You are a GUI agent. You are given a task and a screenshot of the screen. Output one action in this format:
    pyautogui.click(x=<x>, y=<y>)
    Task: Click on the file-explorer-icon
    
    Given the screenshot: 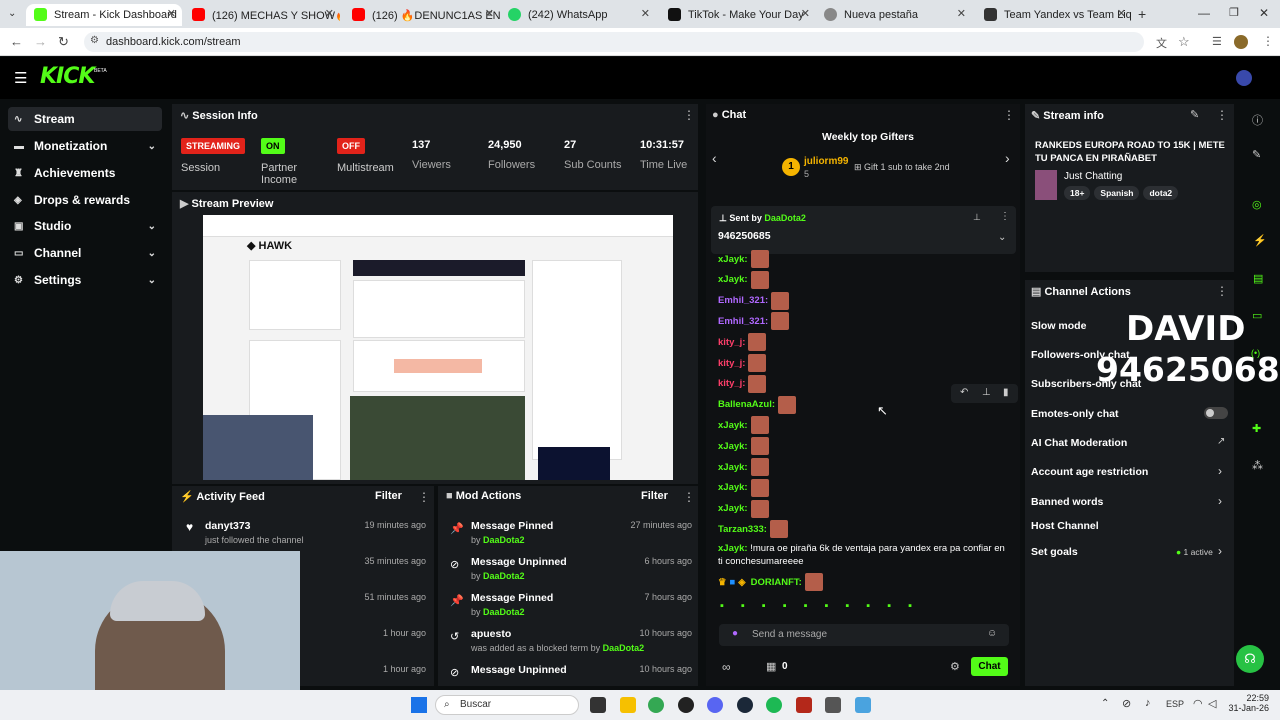 What is the action you would take?
    pyautogui.click(x=628, y=705)
    